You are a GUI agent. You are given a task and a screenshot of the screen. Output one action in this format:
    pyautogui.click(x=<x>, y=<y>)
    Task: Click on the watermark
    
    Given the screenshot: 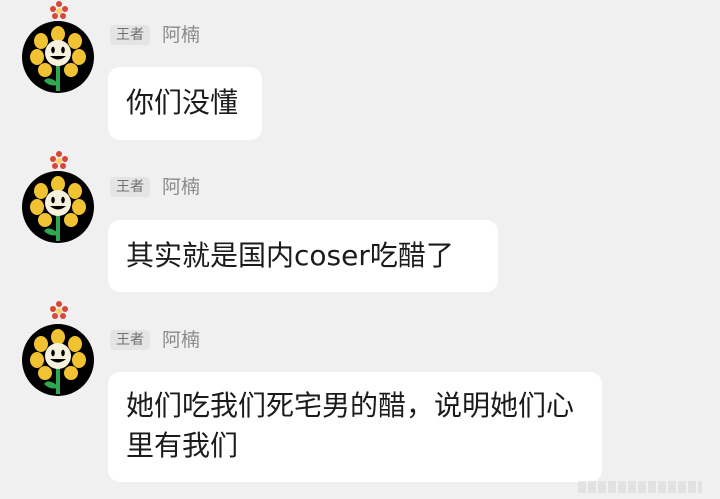 What is the action you would take?
    pyautogui.click(x=640, y=487)
    